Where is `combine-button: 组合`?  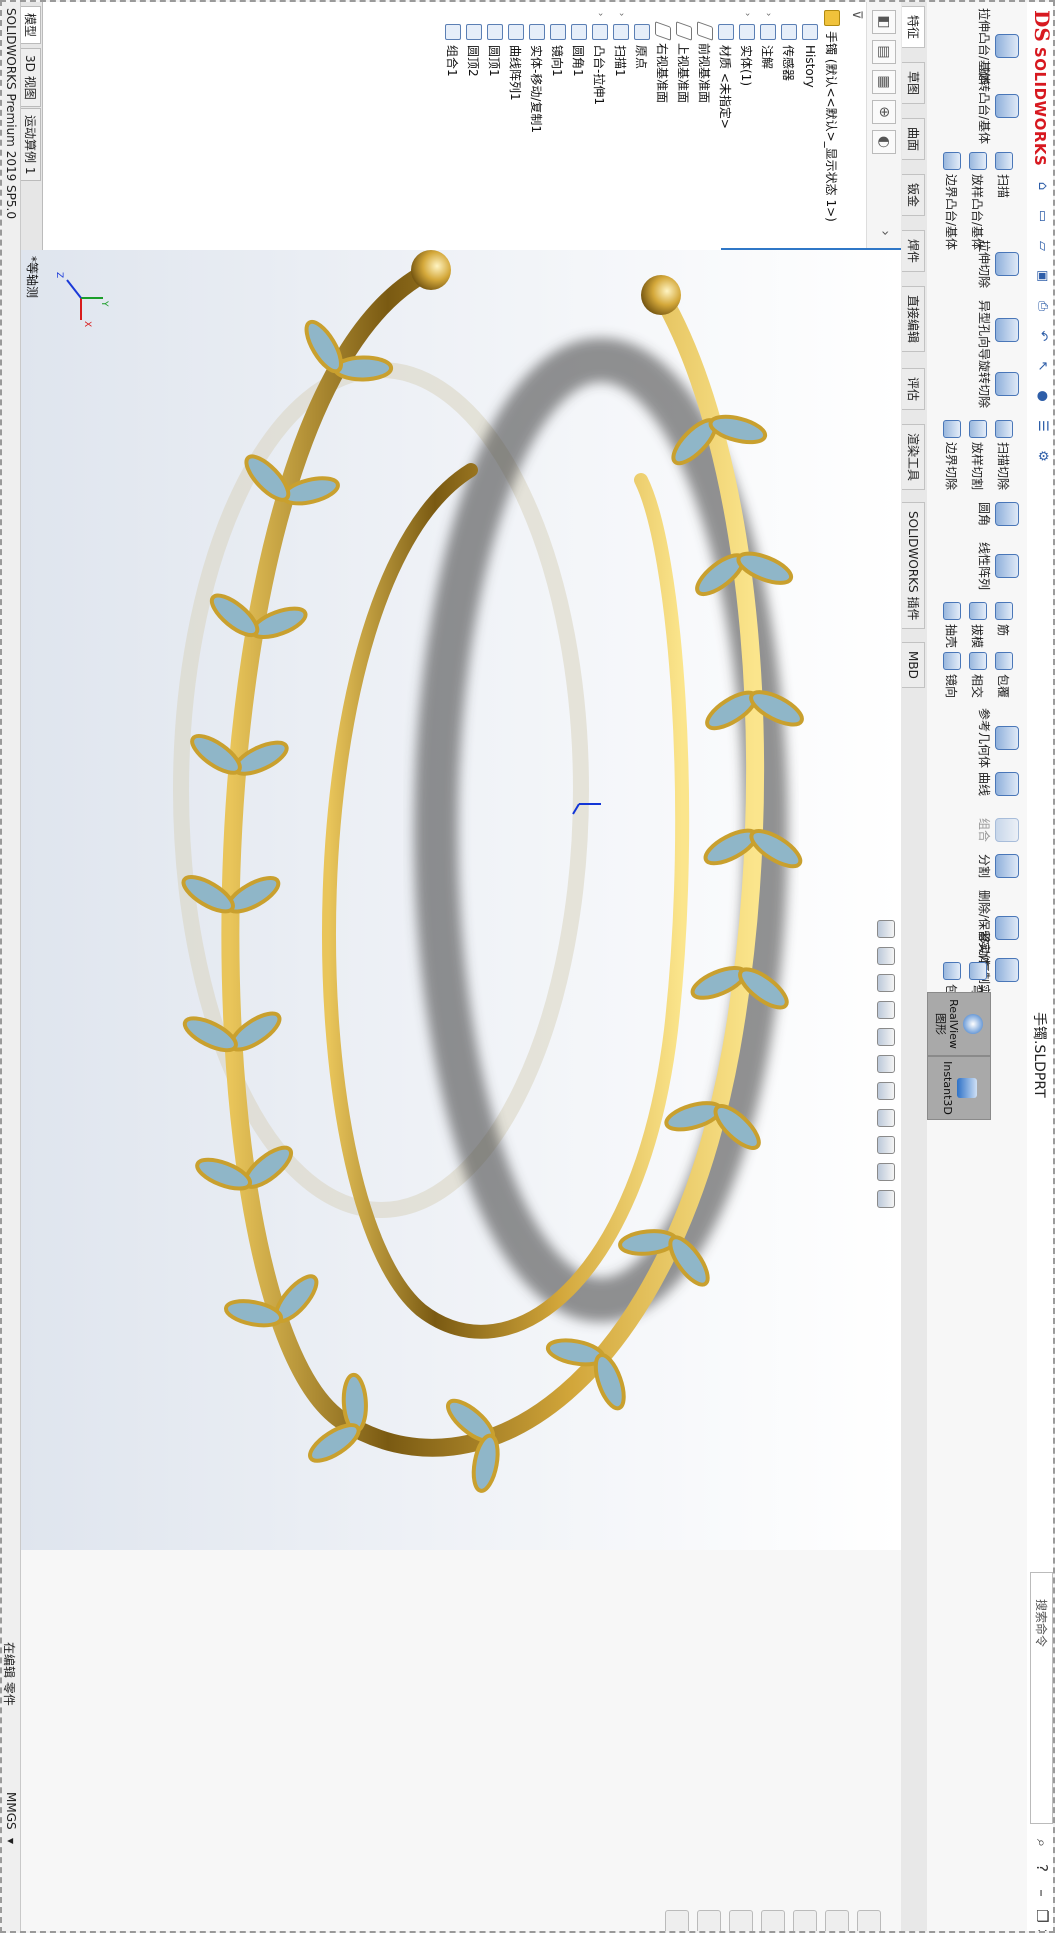
combine-button: 组合 is located at coordinates (997, 830).